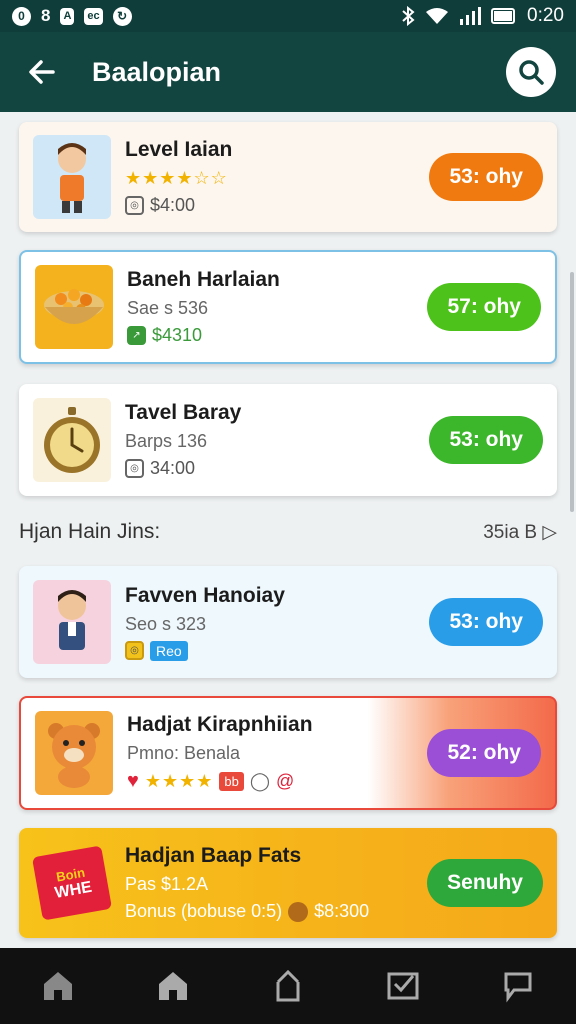 The image size is (576, 1024). I want to click on sb-app-icon-1: A, so click(67, 16).